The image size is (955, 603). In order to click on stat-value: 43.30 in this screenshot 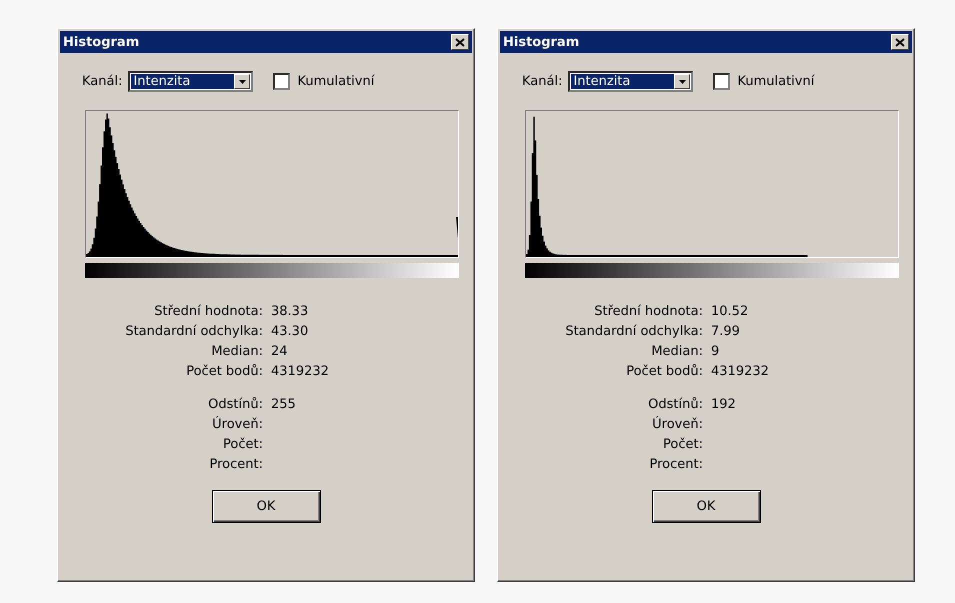, I will do `click(290, 331)`.